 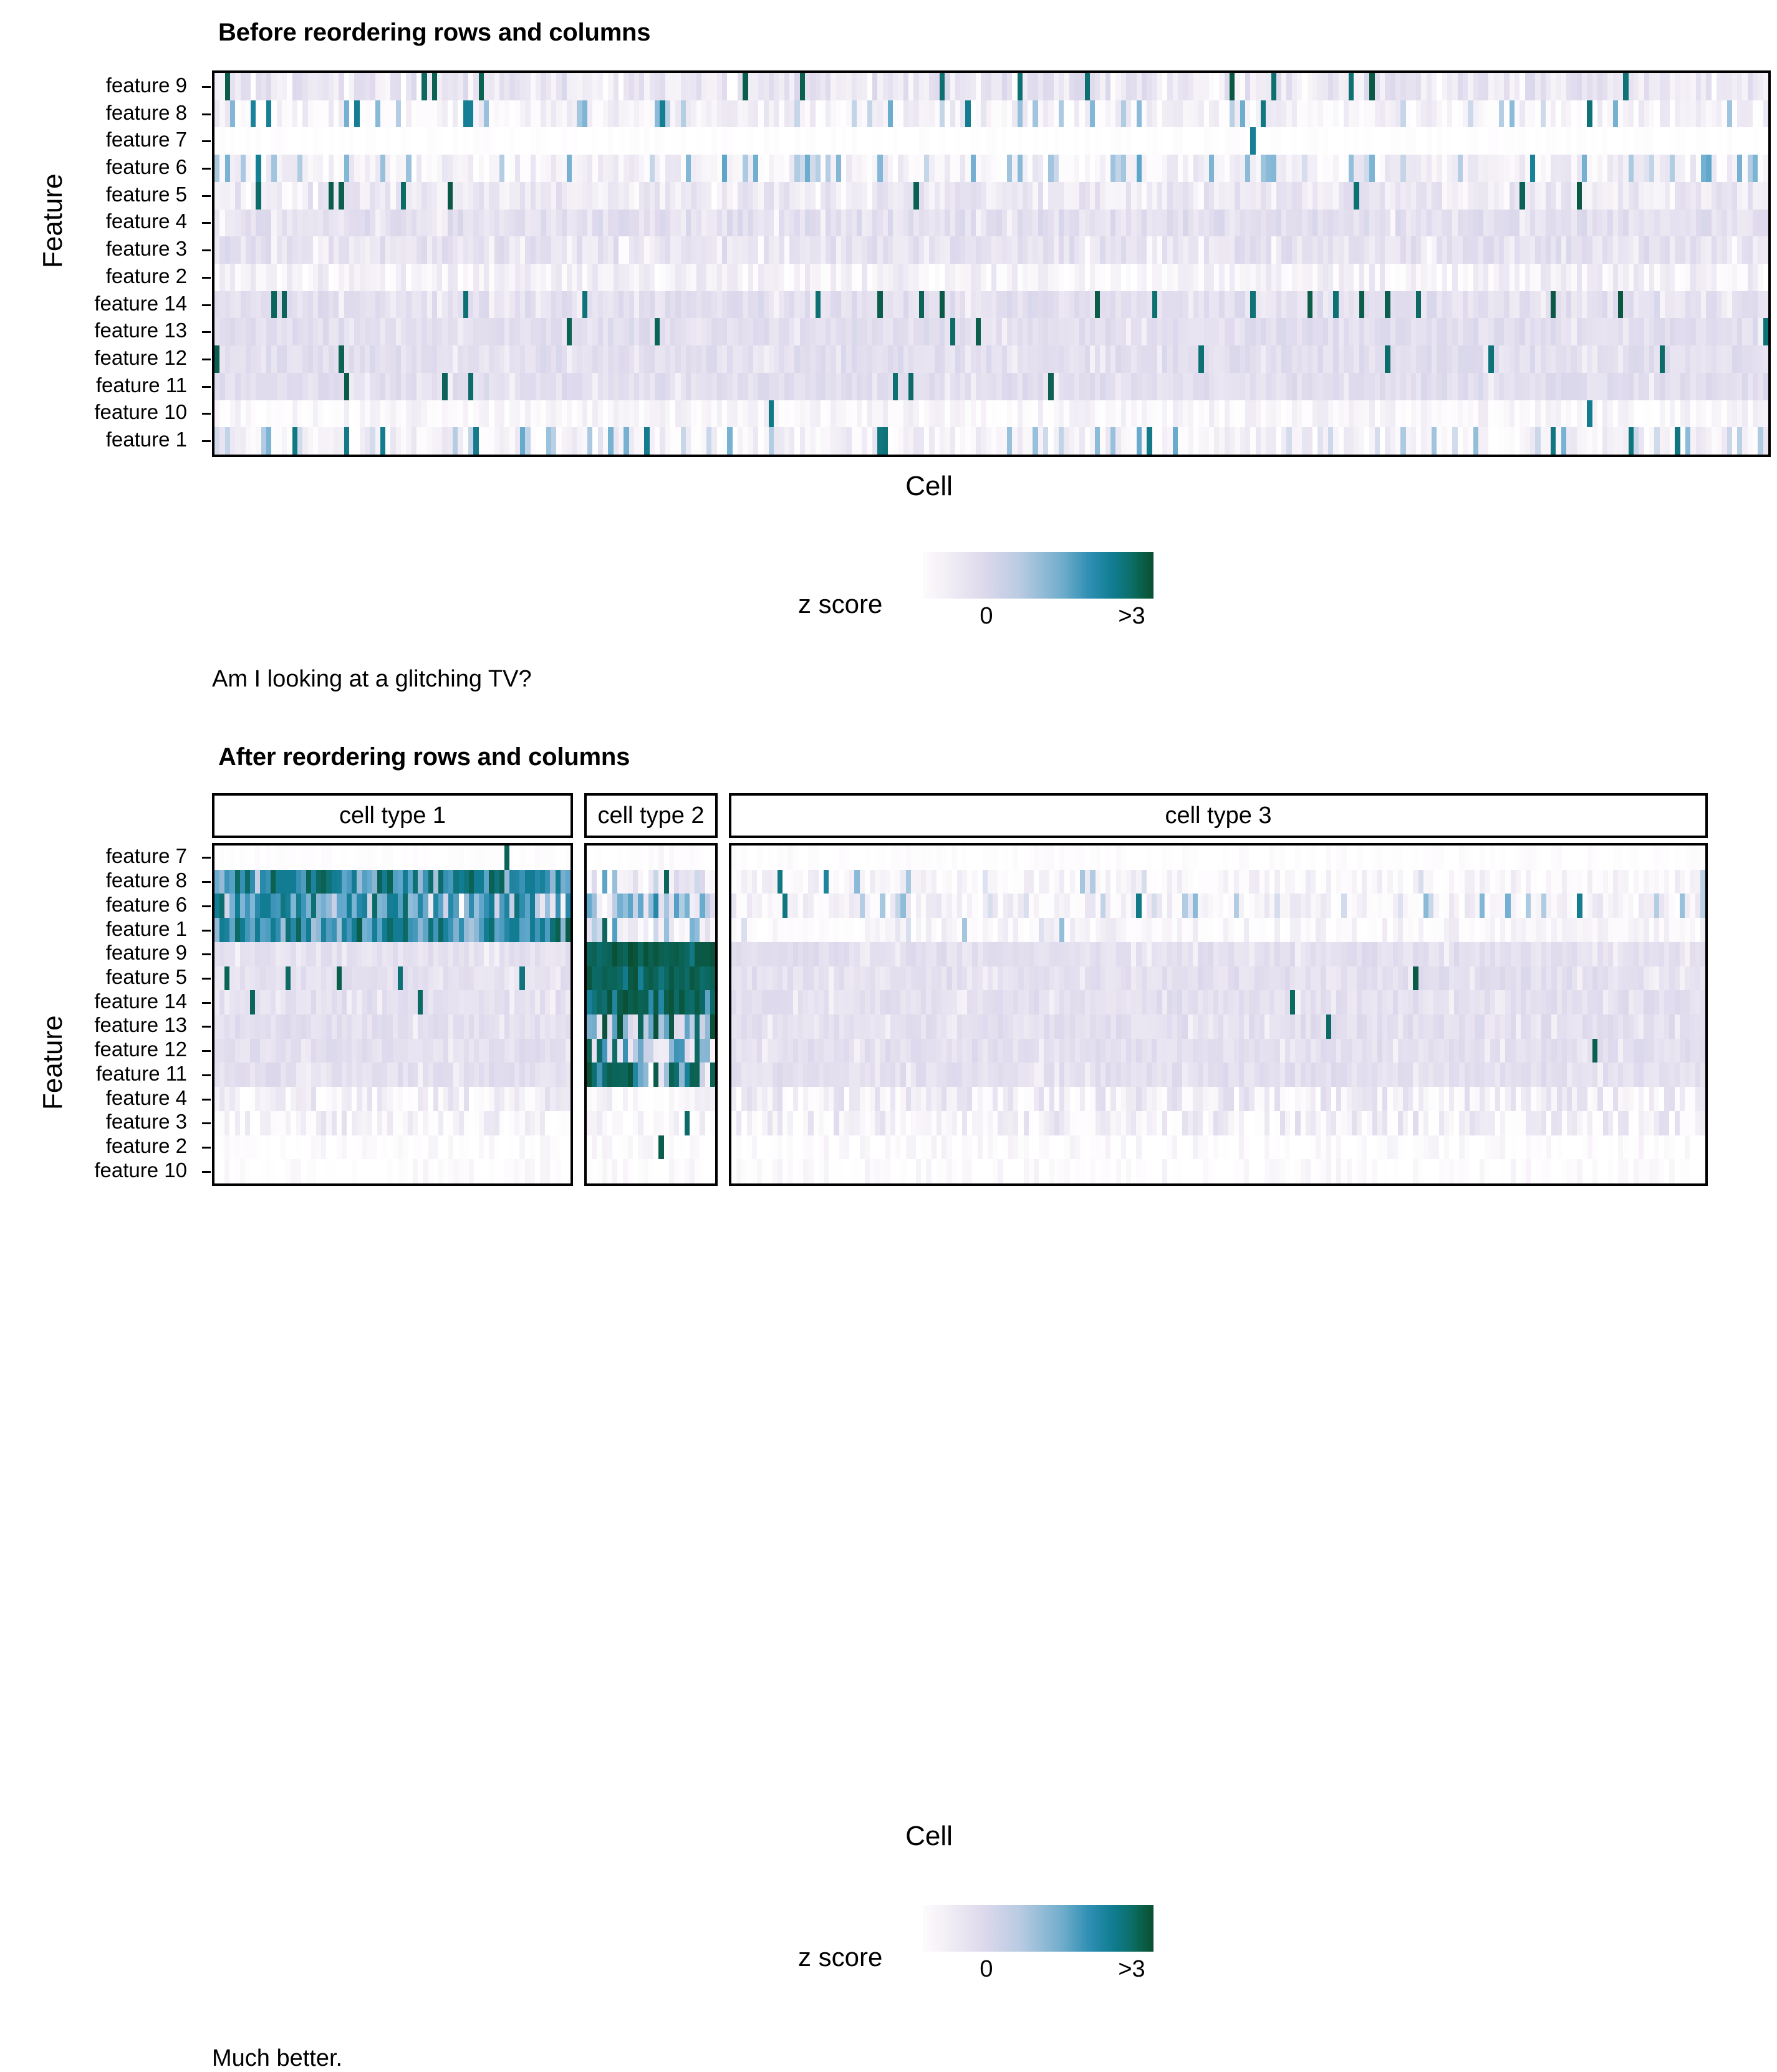 What do you see at coordinates (929, 486) in the screenshot?
I see `x-axis-title-before: Cell` at bounding box center [929, 486].